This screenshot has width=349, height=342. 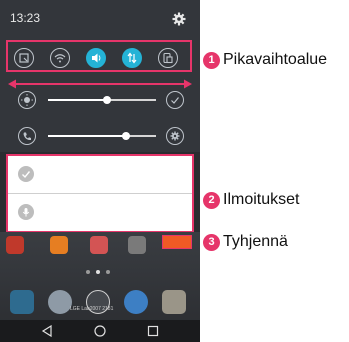 I want to click on data-transfer-icon, so click(x=132, y=58).